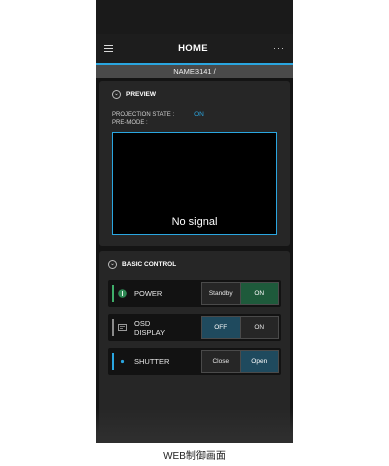 This screenshot has height=466, width=389. Describe the element at coordinates (258, 361) in the screenshot. I see `shutter-open-button: Open` at that location.